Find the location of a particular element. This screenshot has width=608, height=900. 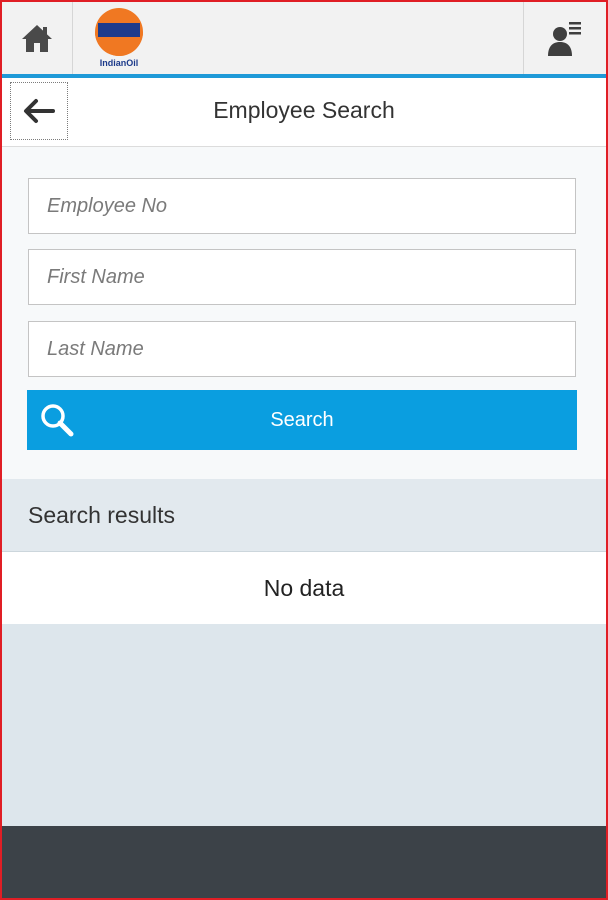

arrow-left-icon is located at coordinates (39, 111).